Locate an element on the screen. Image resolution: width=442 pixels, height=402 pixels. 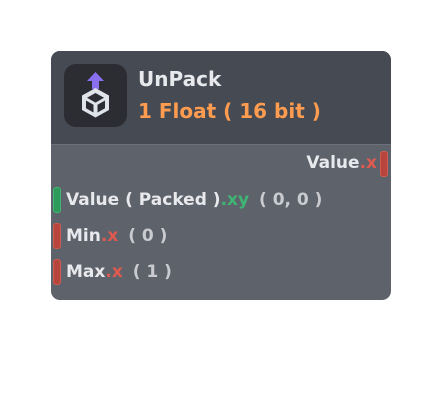
output-value-port is located at coordinates (384, 164).